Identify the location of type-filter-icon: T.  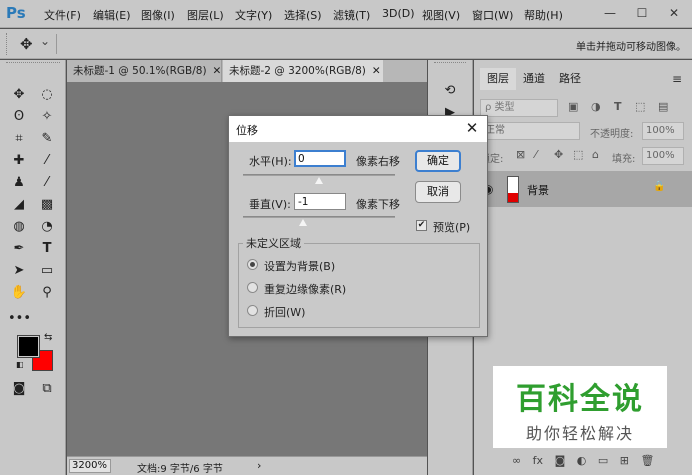
(618, 106).